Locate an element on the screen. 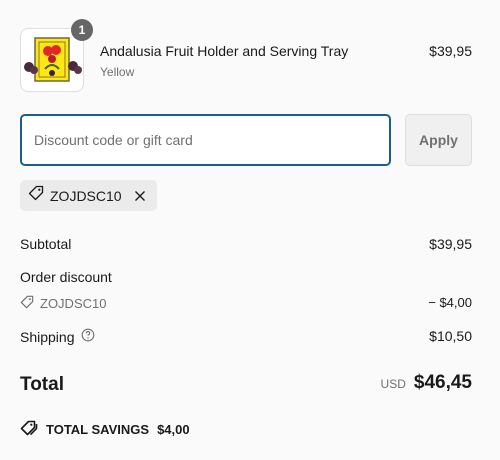 Image resolution: width=500 pixels, height=460 pixels. discount-code-input is located at coordinates (205, 140).